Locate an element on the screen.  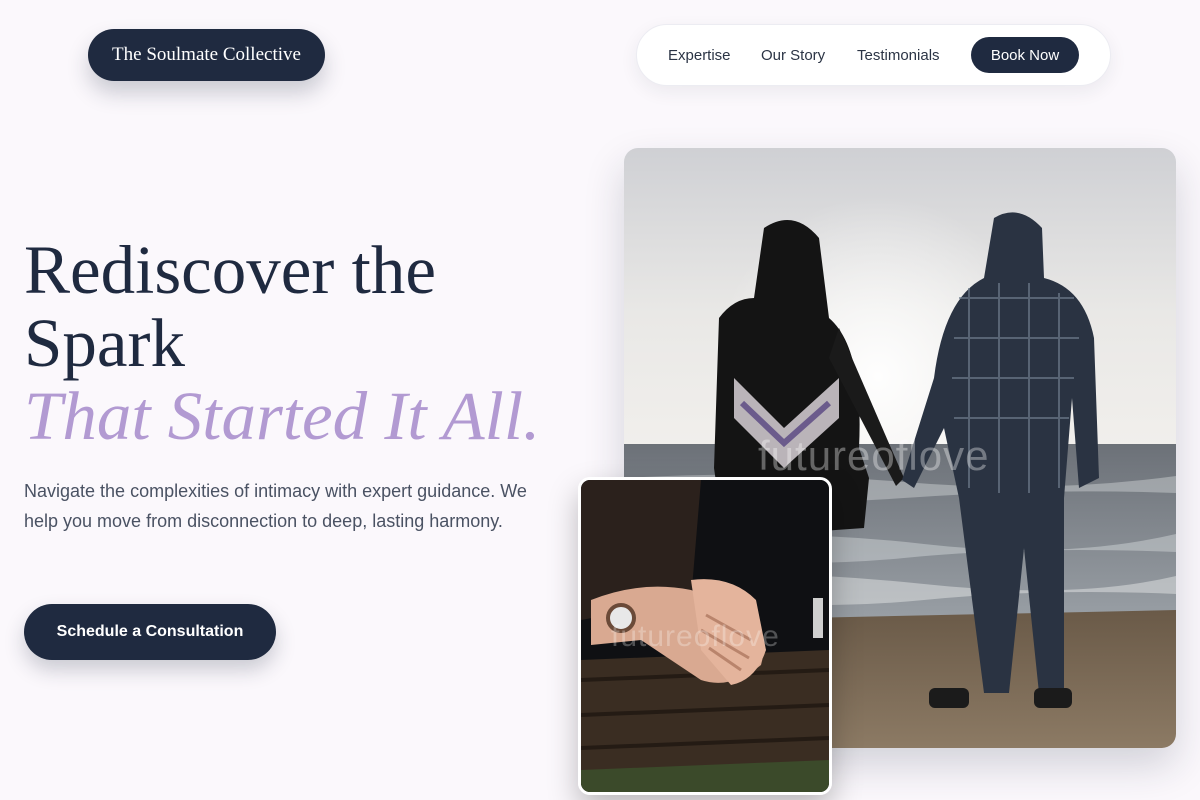
small-photo-watermark: futureoflove is located at coordinates (695, 636).